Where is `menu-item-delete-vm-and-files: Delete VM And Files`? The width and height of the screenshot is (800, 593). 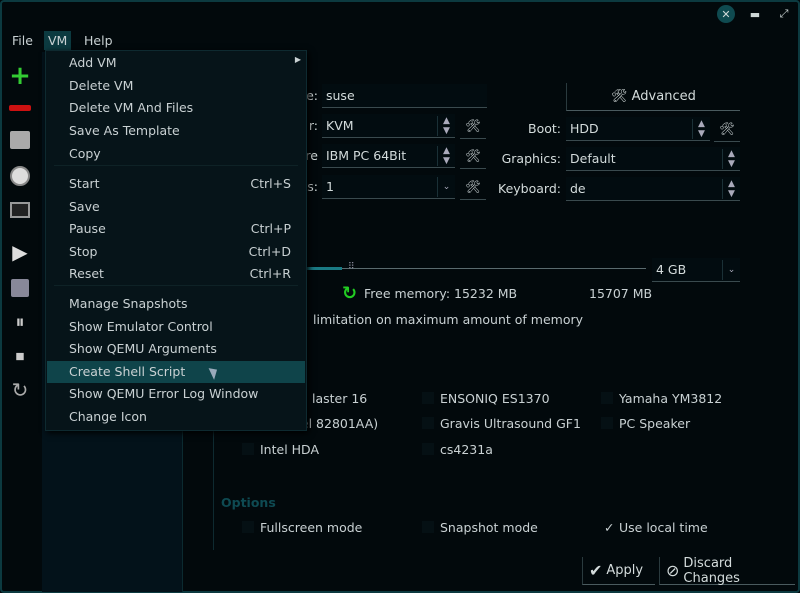
menu-item-delete-vm-and-files: Delete VM And Files is located at coordinates (176, 108).